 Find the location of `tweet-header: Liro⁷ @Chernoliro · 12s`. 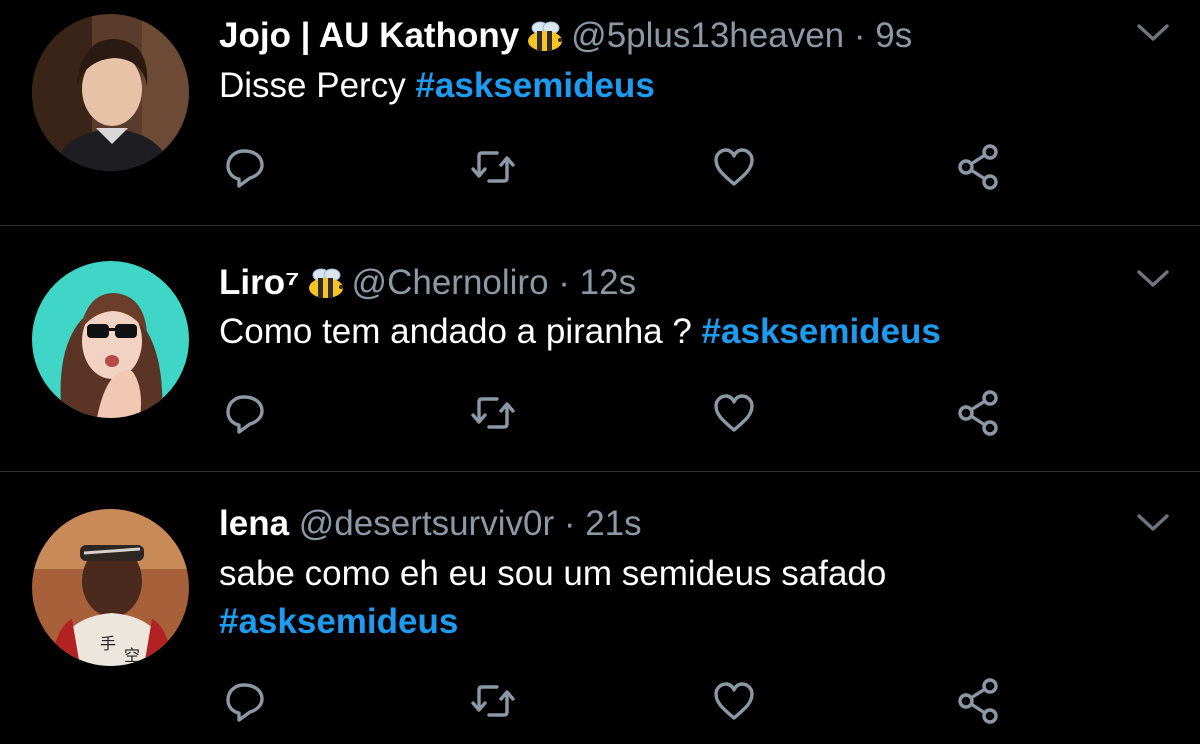

tweet-header: Liro⁷ @Chernoliro · 12s is located at coordinates (427, 283).